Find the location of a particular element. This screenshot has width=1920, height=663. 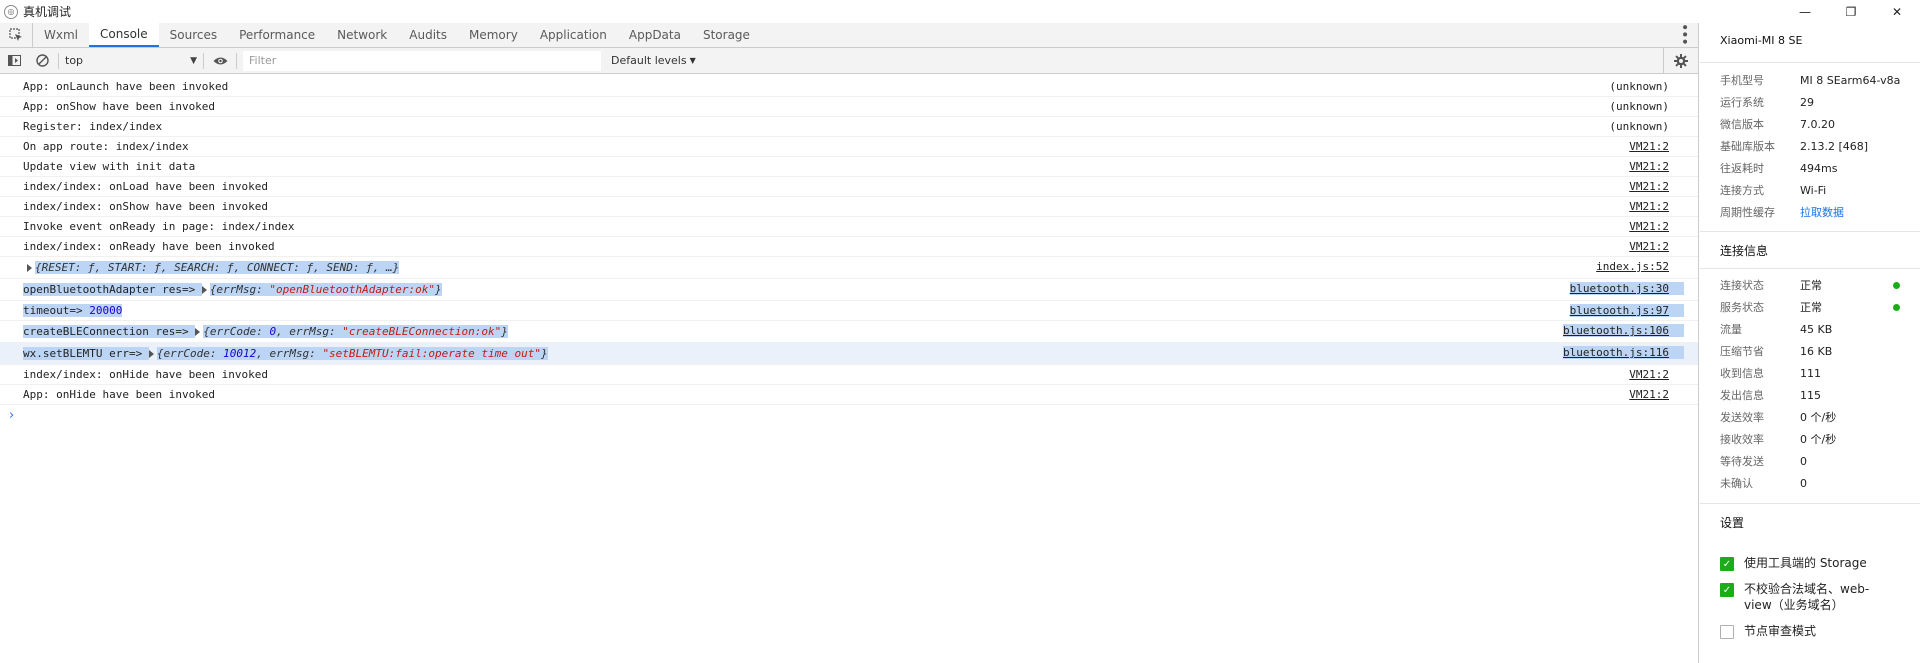

tab-console: Console is located at coordinates (124, 35).